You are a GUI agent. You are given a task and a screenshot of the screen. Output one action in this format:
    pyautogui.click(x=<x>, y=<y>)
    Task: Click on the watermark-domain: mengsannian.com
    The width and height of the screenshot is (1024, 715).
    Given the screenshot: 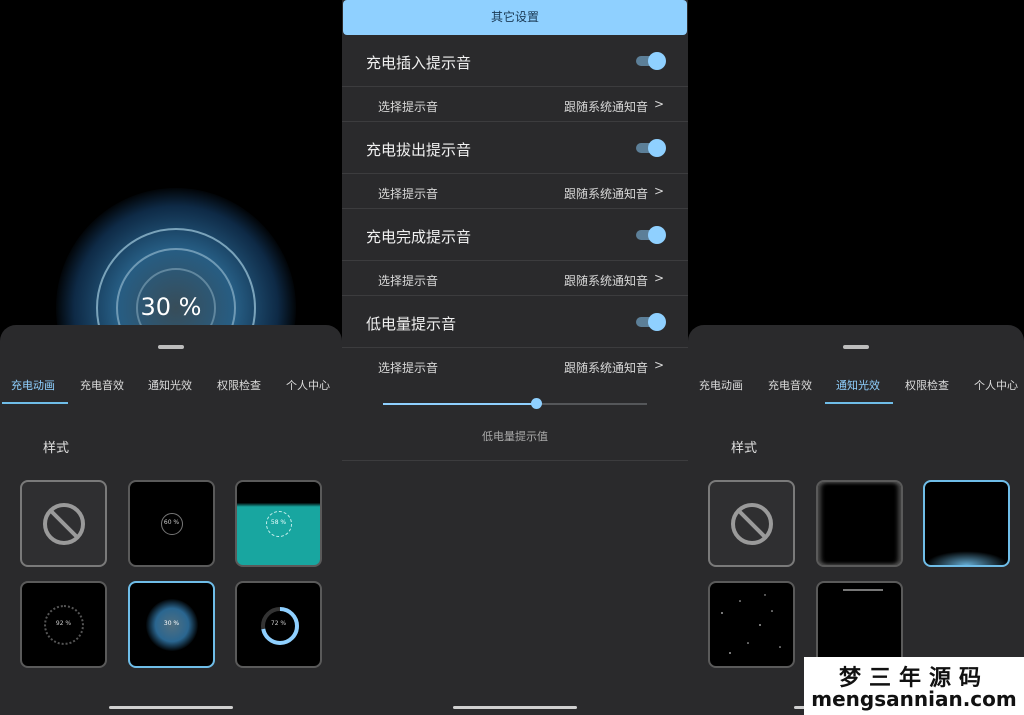 What is the action you would take?
    pyautogui.click(x=914, y=699)
    